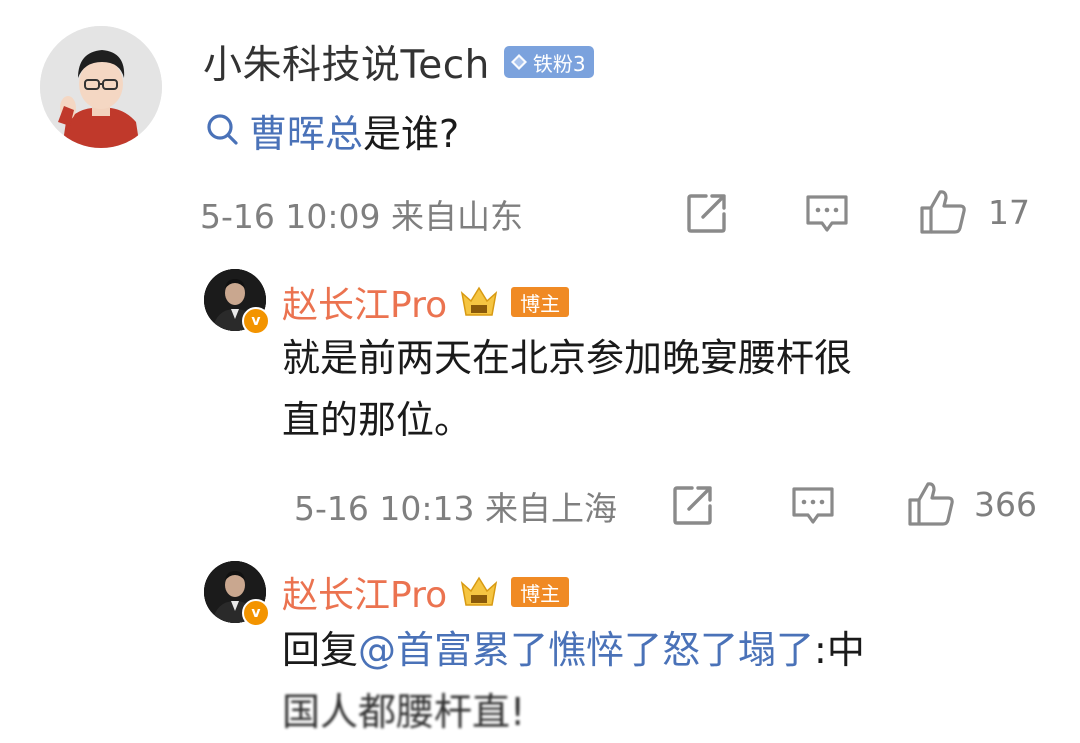 This screenshot has width=1080, height=743. Describe the element at coordinates (377, 420) in the screenshot. I see `reply-text-line: 直的那位。` at that location.